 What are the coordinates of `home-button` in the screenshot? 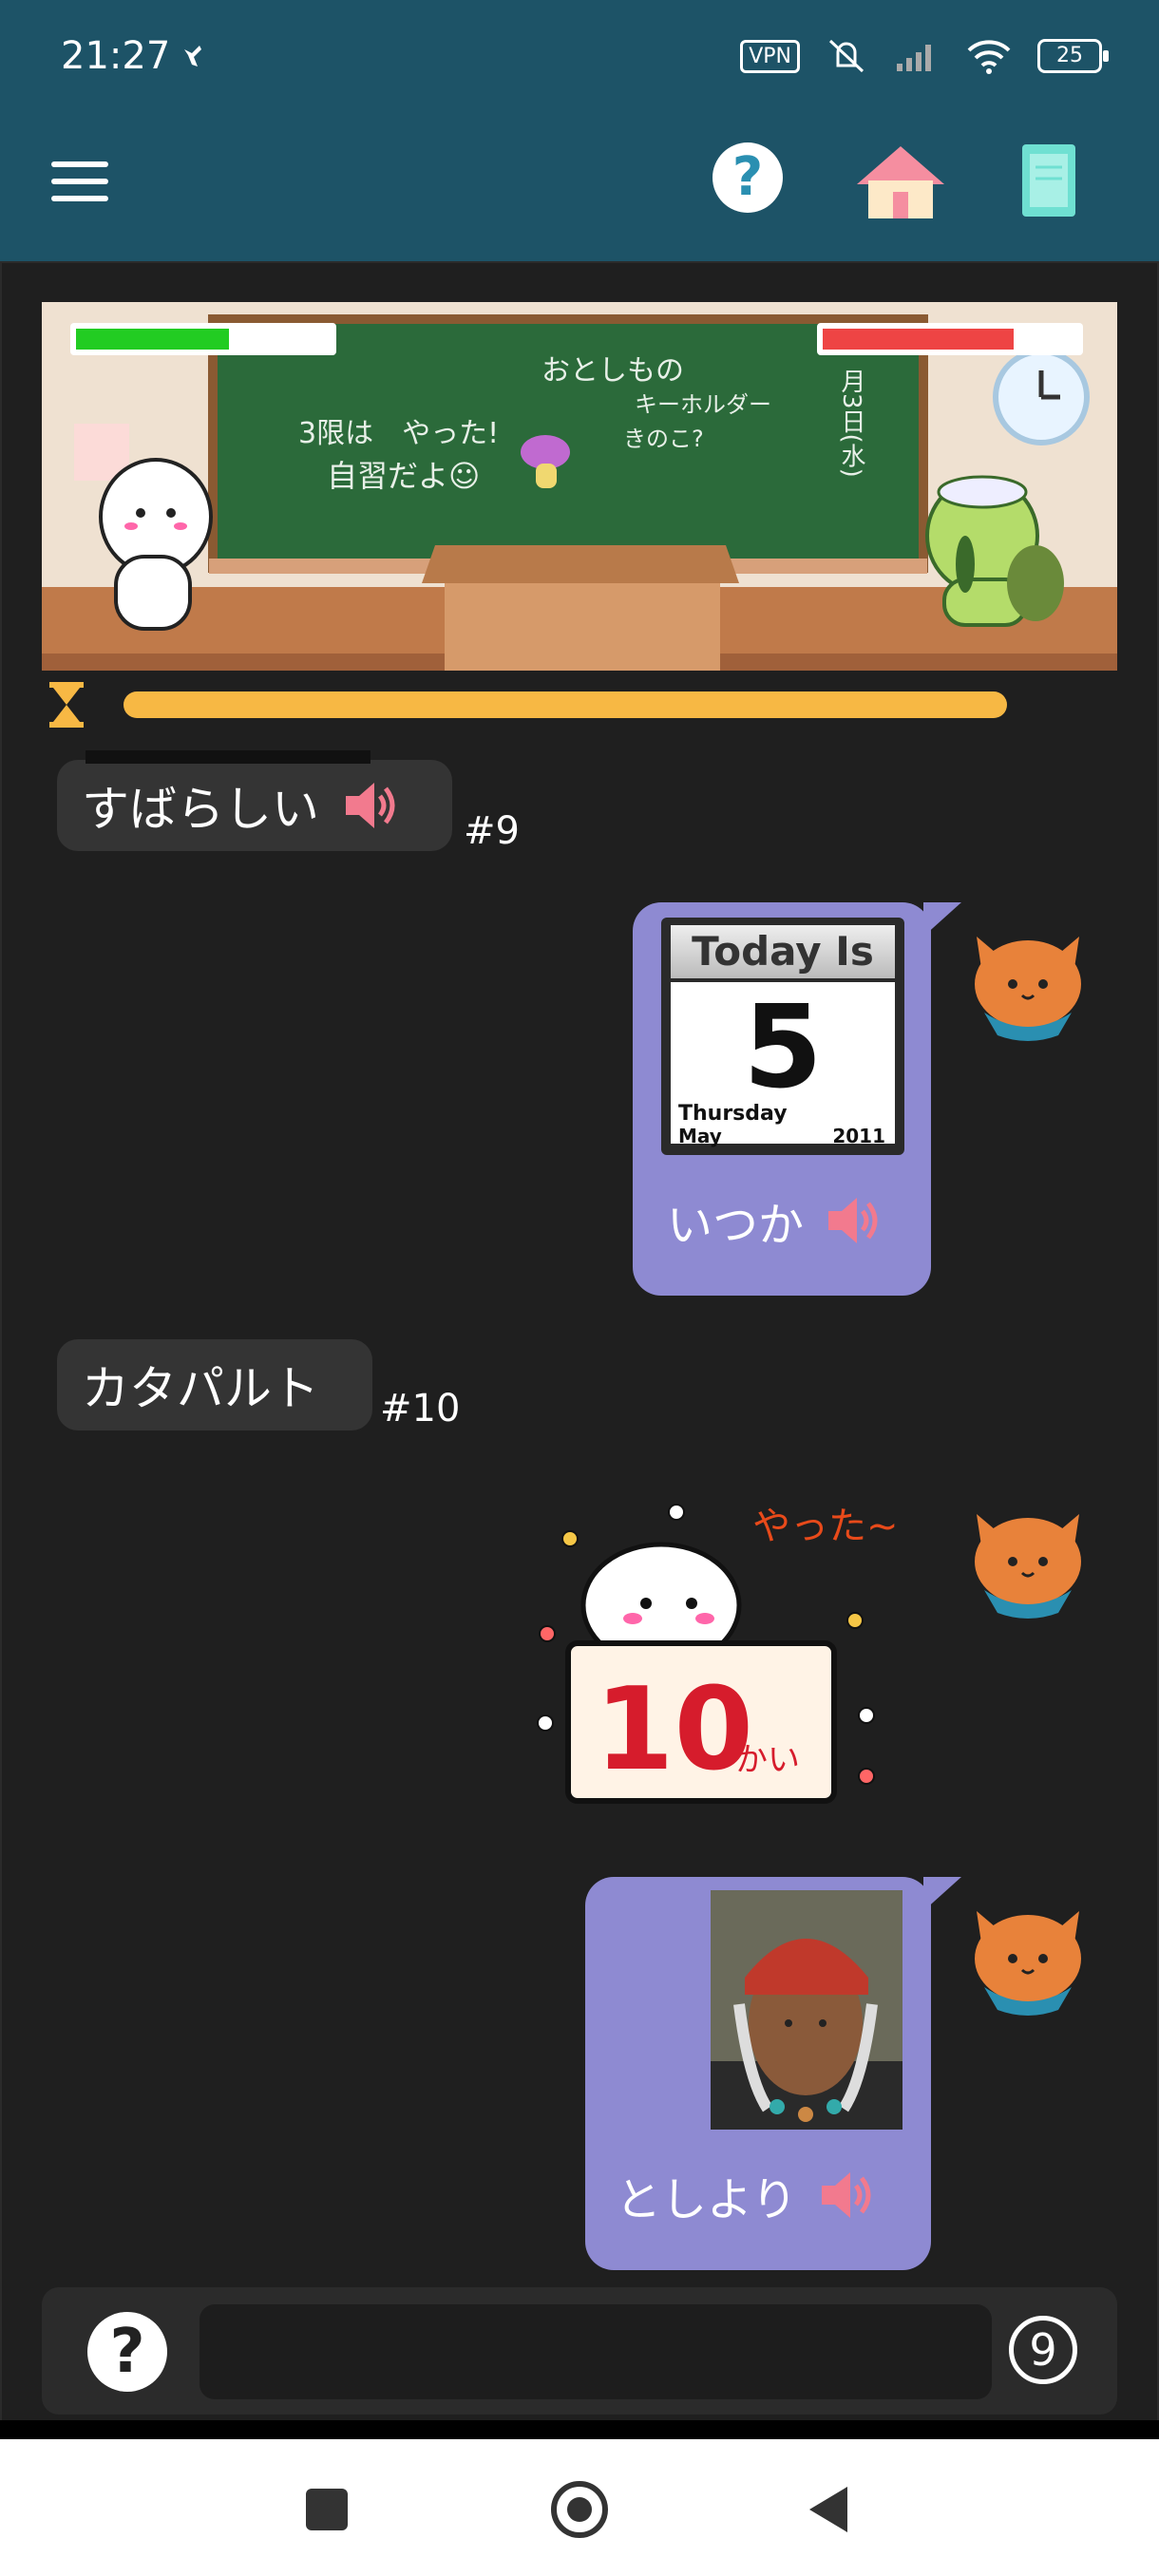 It's located at (579, 2509).